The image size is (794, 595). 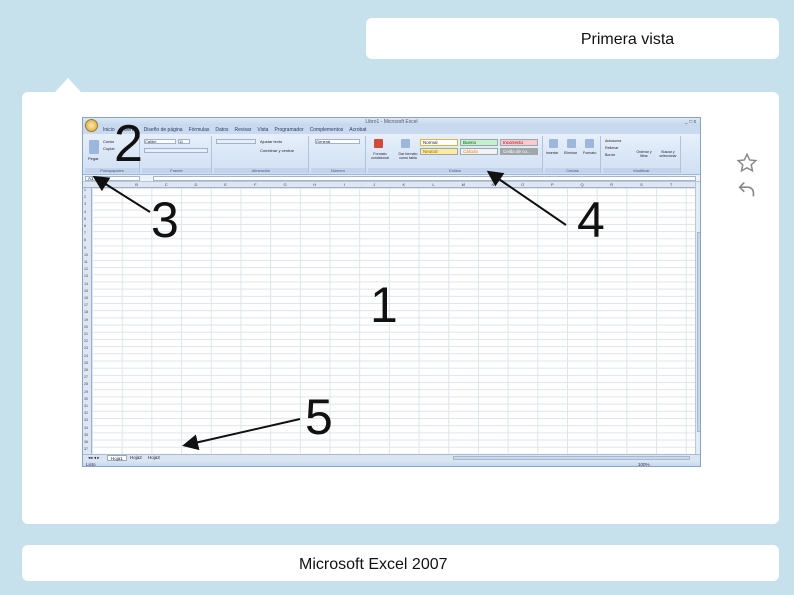 What do you see at coordinates (315, 184) in the screenshot?
I see `column-header: H` at bounding box center [315, 184].